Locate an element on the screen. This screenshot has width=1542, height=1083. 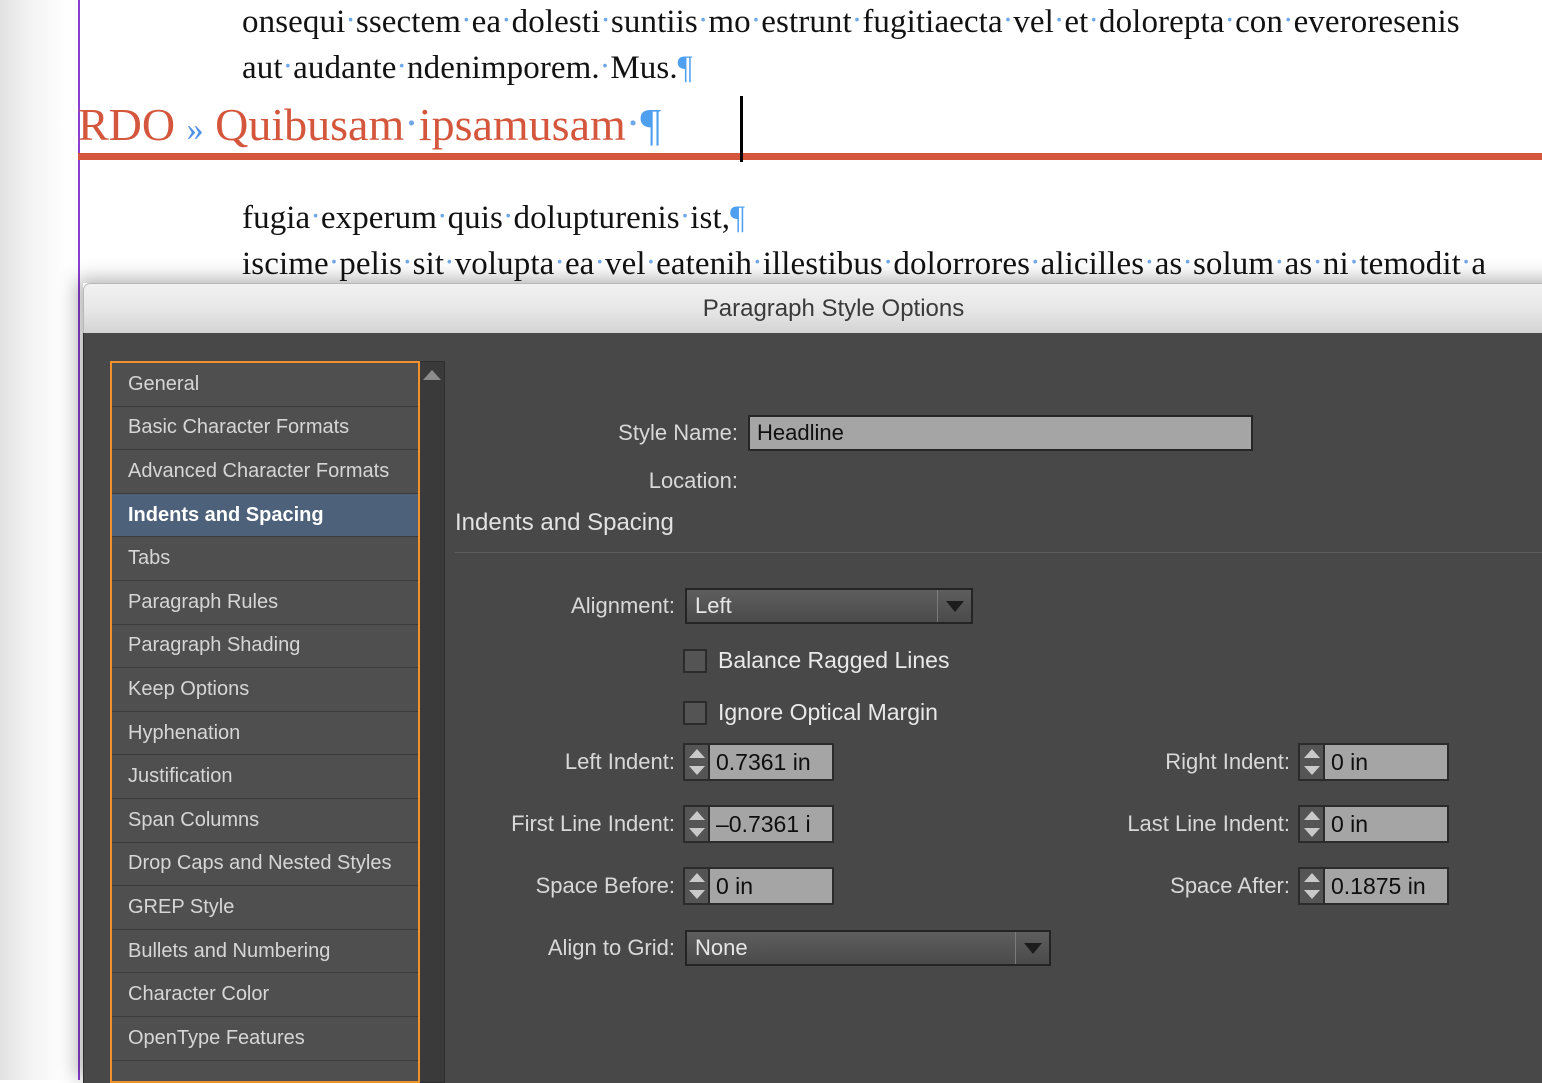
category-item-keep-options: Keep Options is located at coordinates (265, 690).